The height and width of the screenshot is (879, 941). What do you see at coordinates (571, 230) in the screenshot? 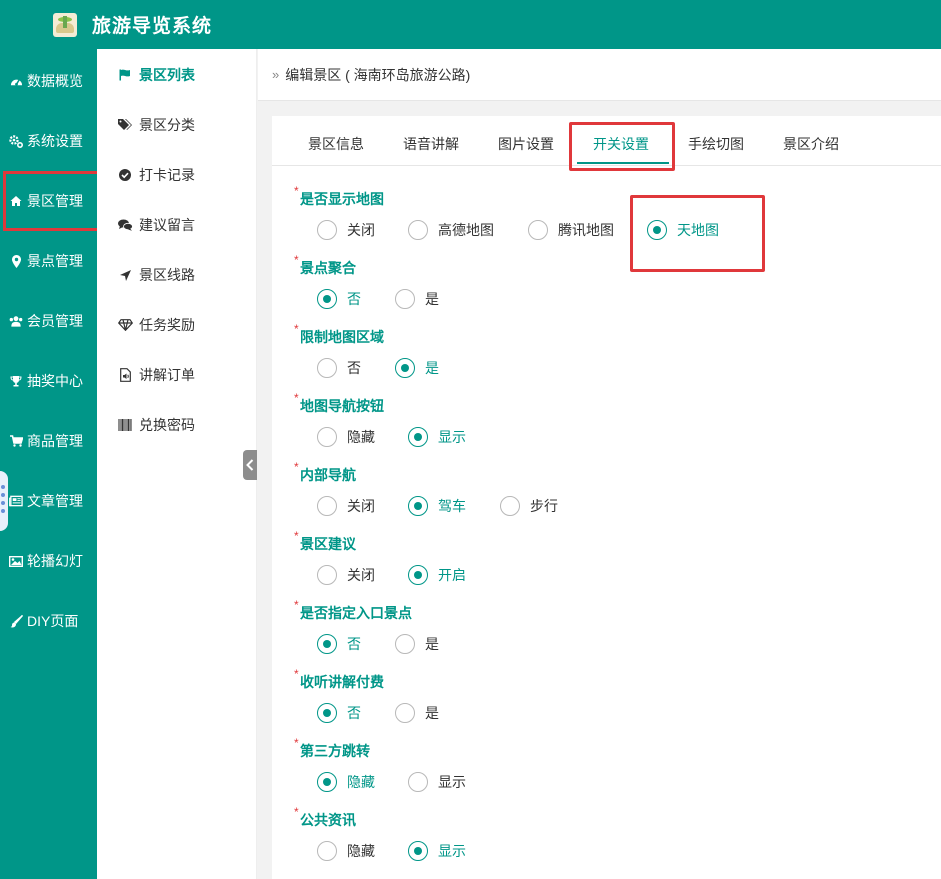
I see `radio-show-map-tencent: 腾讯地图` at bounding box center [571, 230].